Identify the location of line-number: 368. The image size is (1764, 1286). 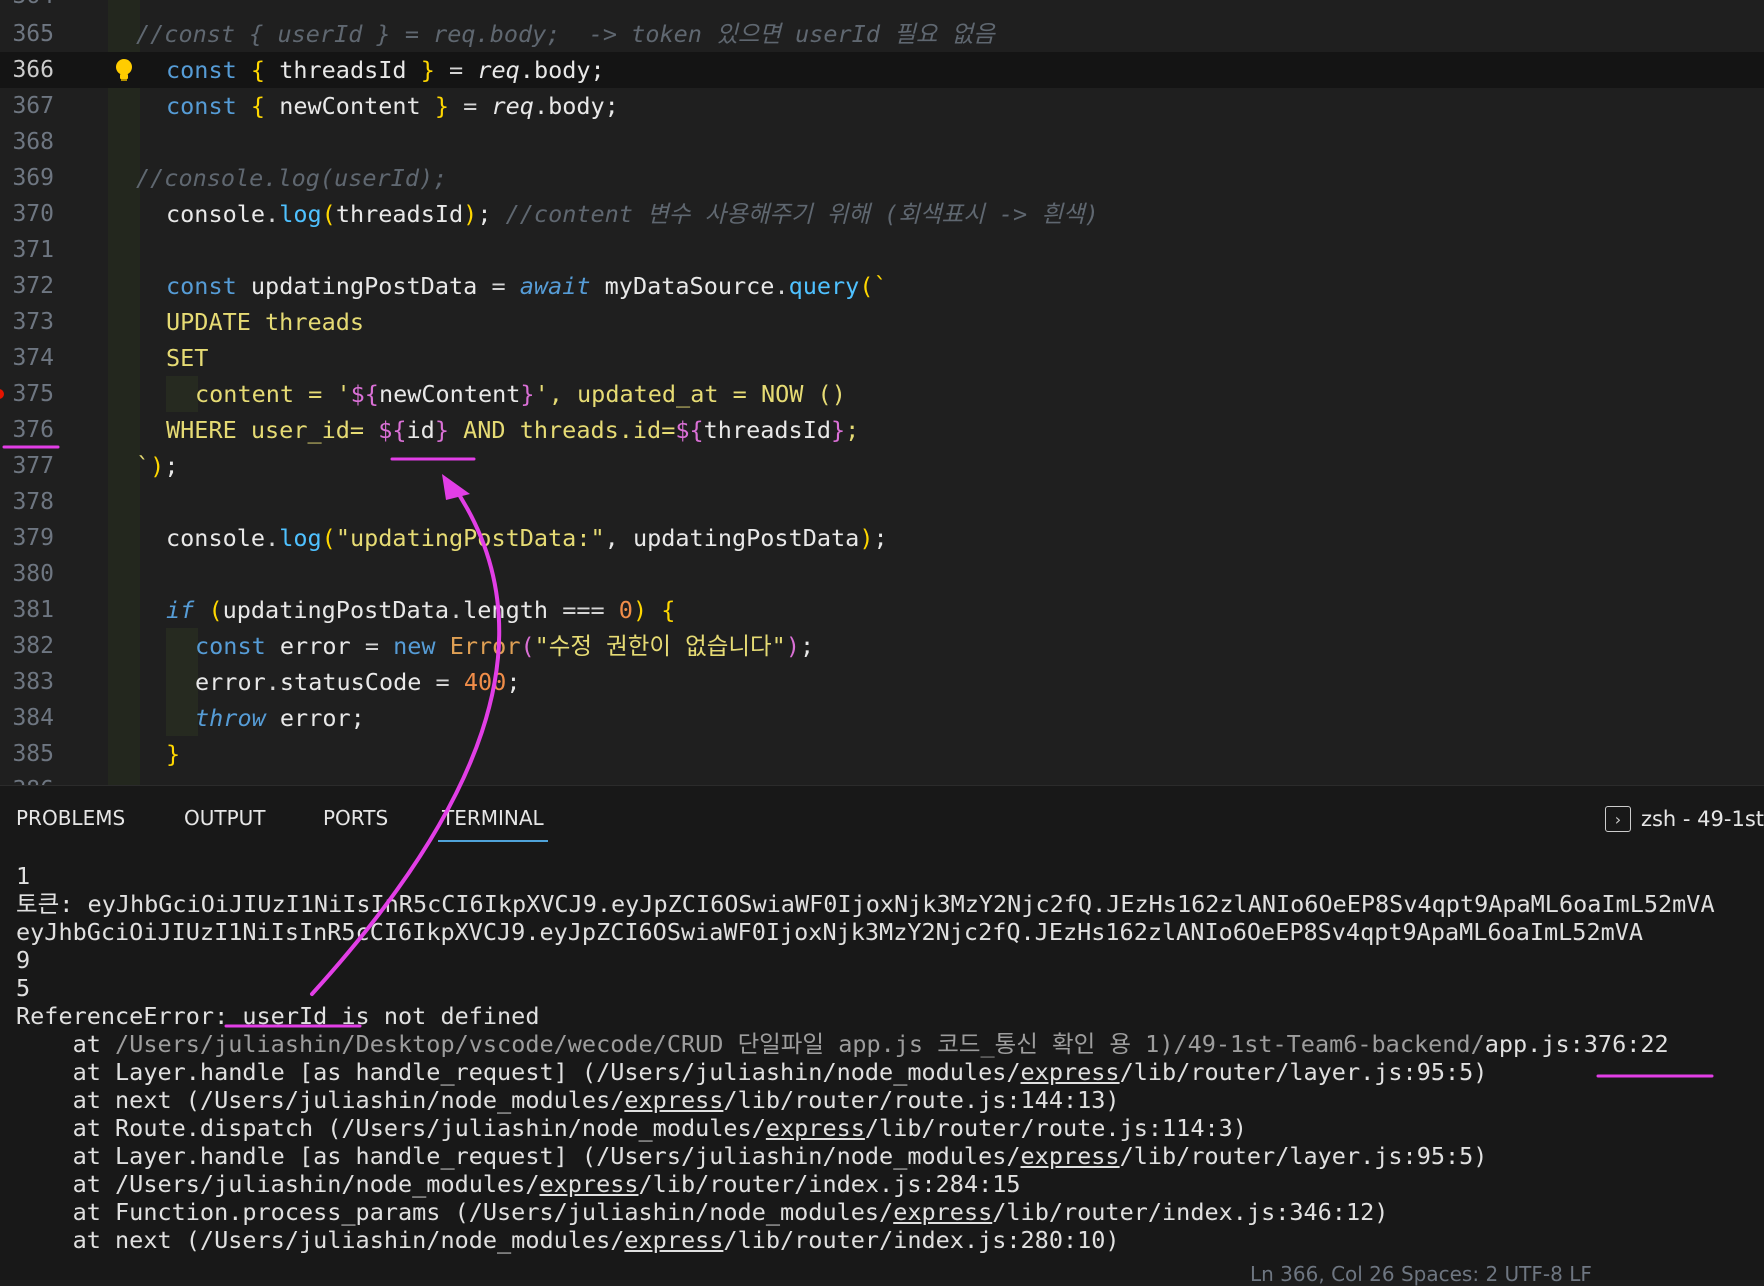
(33, 142).